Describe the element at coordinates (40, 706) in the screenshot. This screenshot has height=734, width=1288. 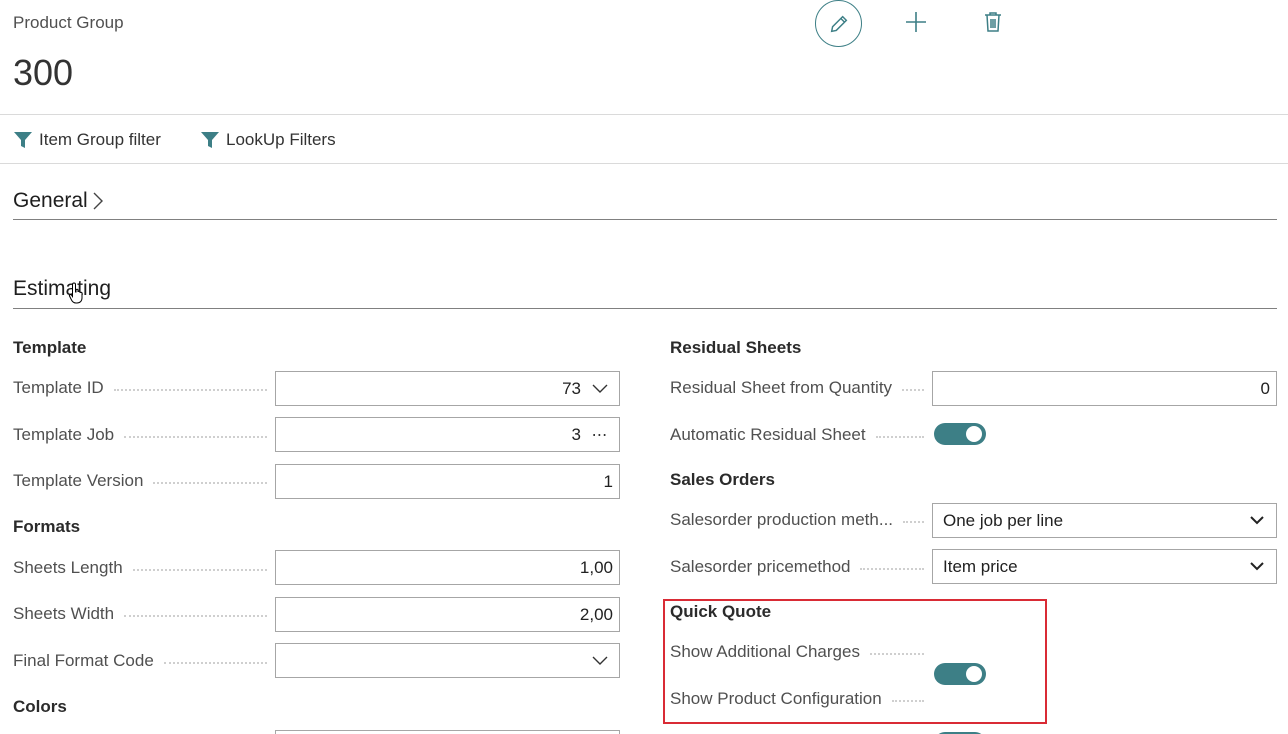
I see `group-colors-heading: Colors` at that location.